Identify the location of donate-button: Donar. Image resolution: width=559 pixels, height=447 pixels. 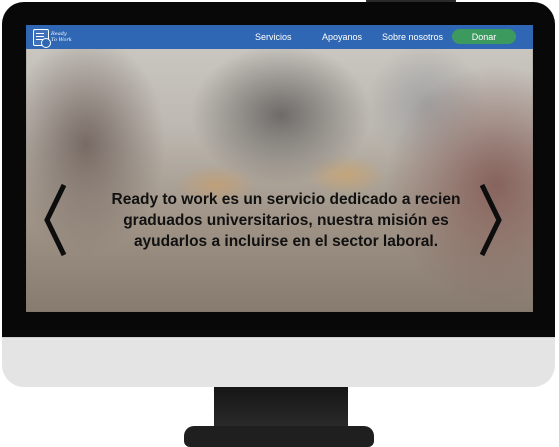
(484, 36).